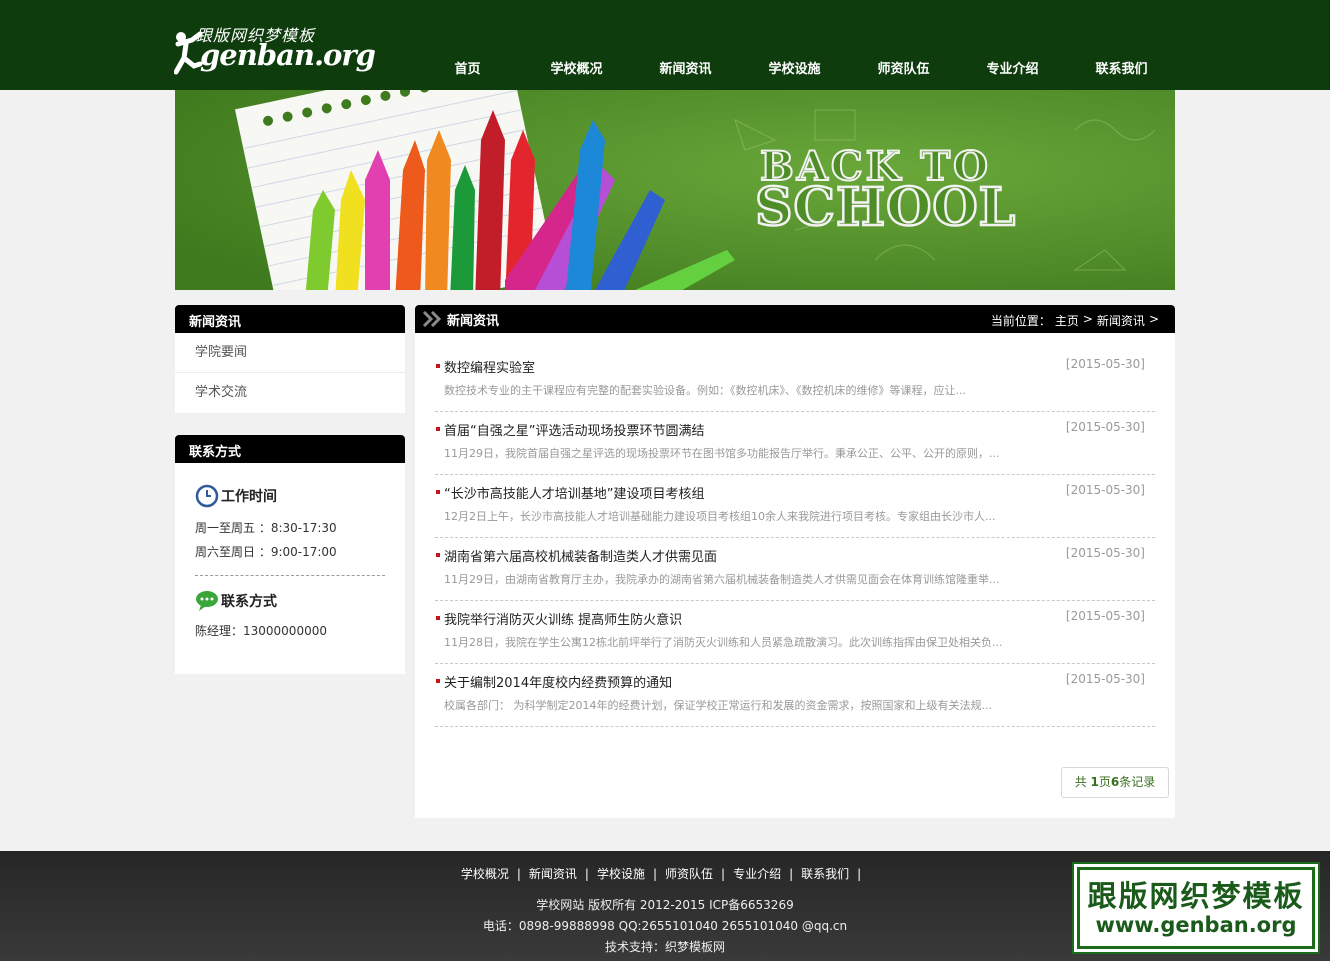 This screenshot has width=1330, height=961. What do you see at coordinates (1121, 320) in the screenshot?
I see `breadcrumb-news: 新闻资讯` at bounding box center [1121, 320].